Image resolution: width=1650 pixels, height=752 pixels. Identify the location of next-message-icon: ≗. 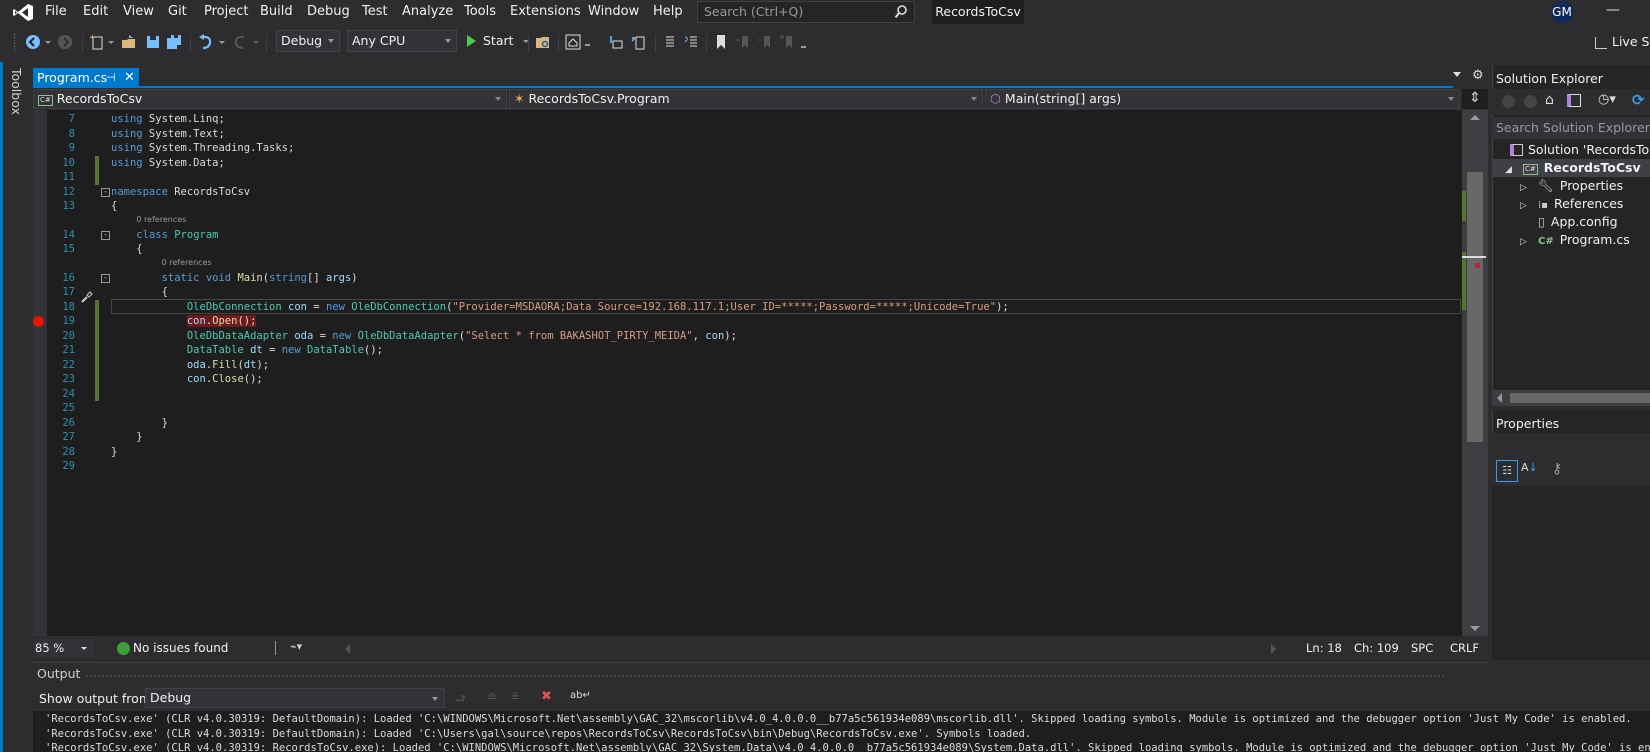
(515, 697).